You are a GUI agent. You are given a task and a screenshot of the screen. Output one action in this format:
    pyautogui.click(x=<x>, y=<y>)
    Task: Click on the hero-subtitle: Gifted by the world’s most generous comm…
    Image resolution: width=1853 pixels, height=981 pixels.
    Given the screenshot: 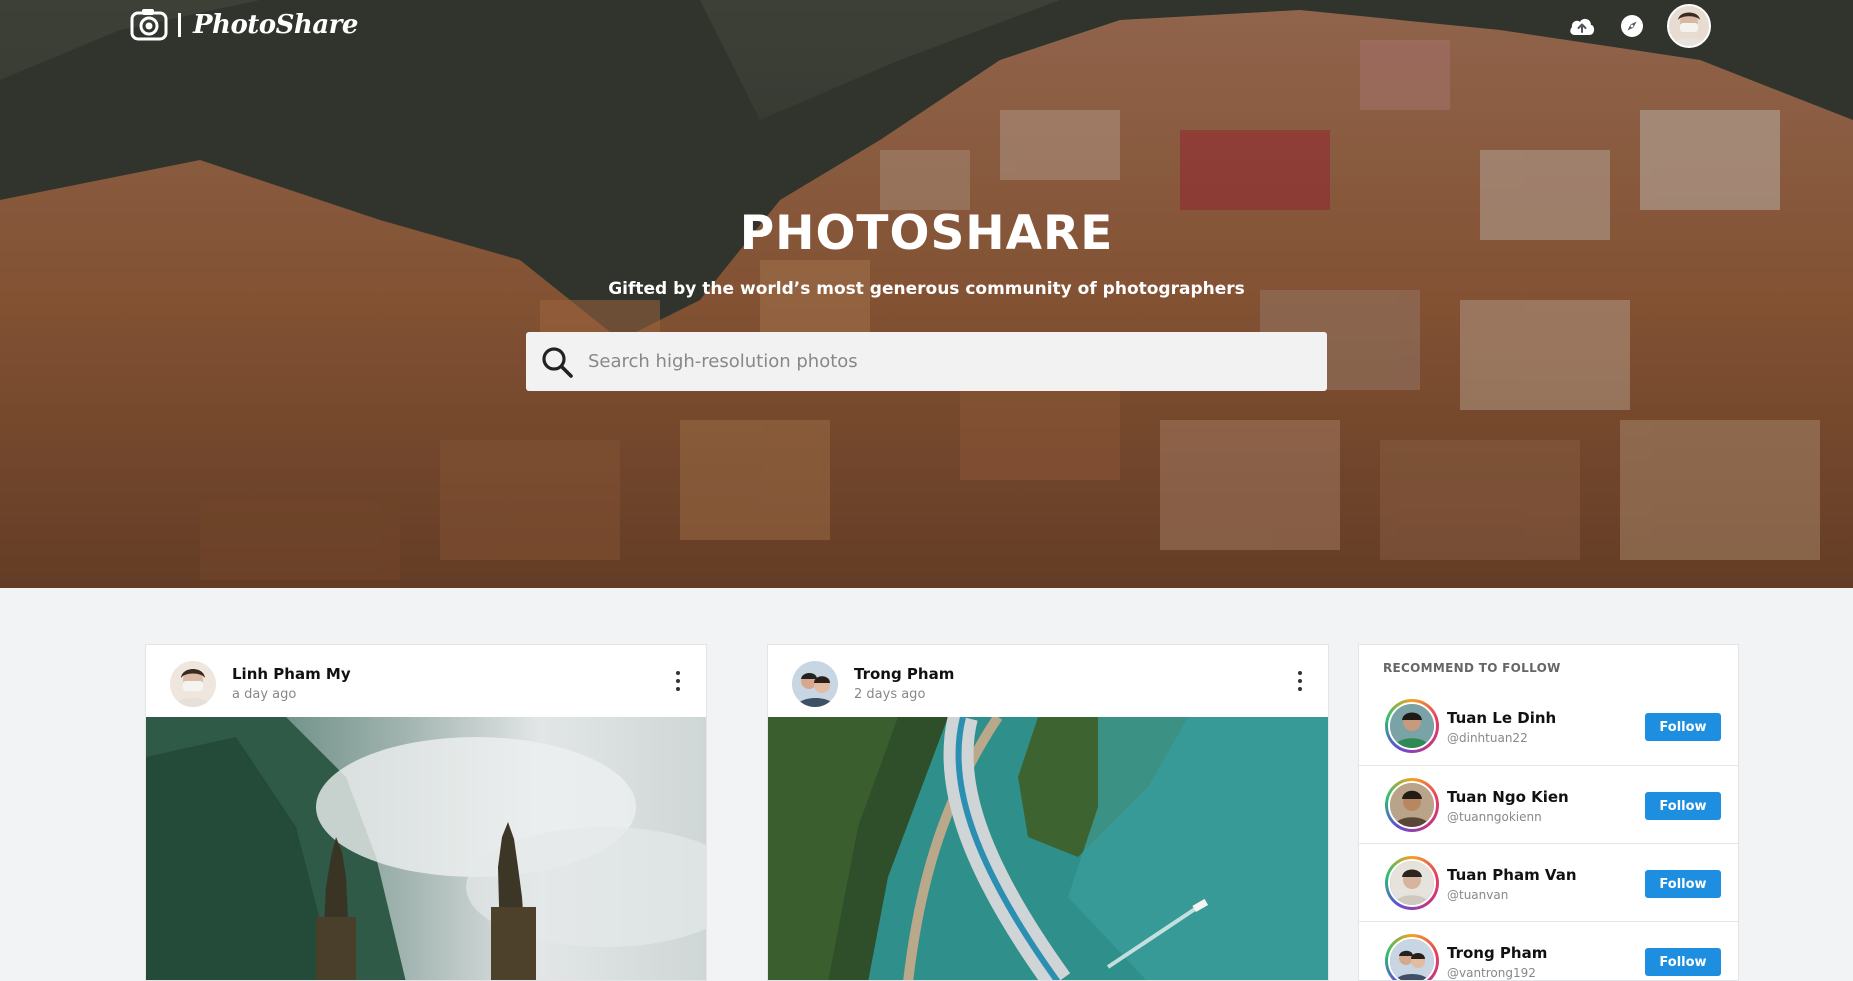 What is the action you would take?
    pyautogui.click(x=926, y=289)
    